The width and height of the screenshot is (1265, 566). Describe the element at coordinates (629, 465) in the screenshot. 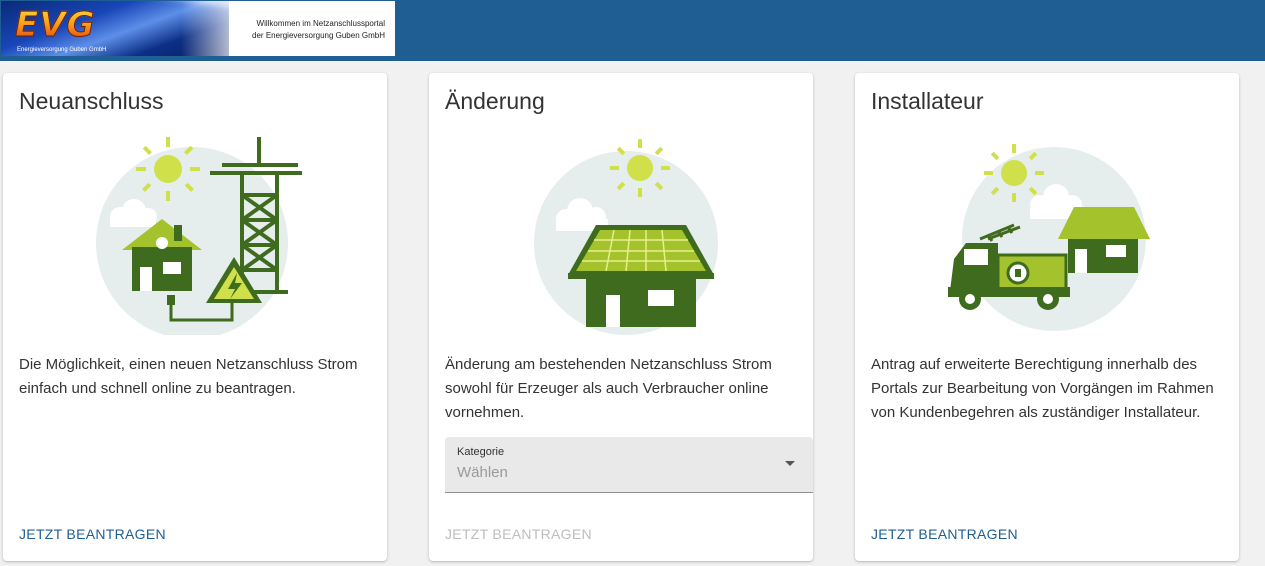

I see `category-select: Kategorie Wählen` at that location.